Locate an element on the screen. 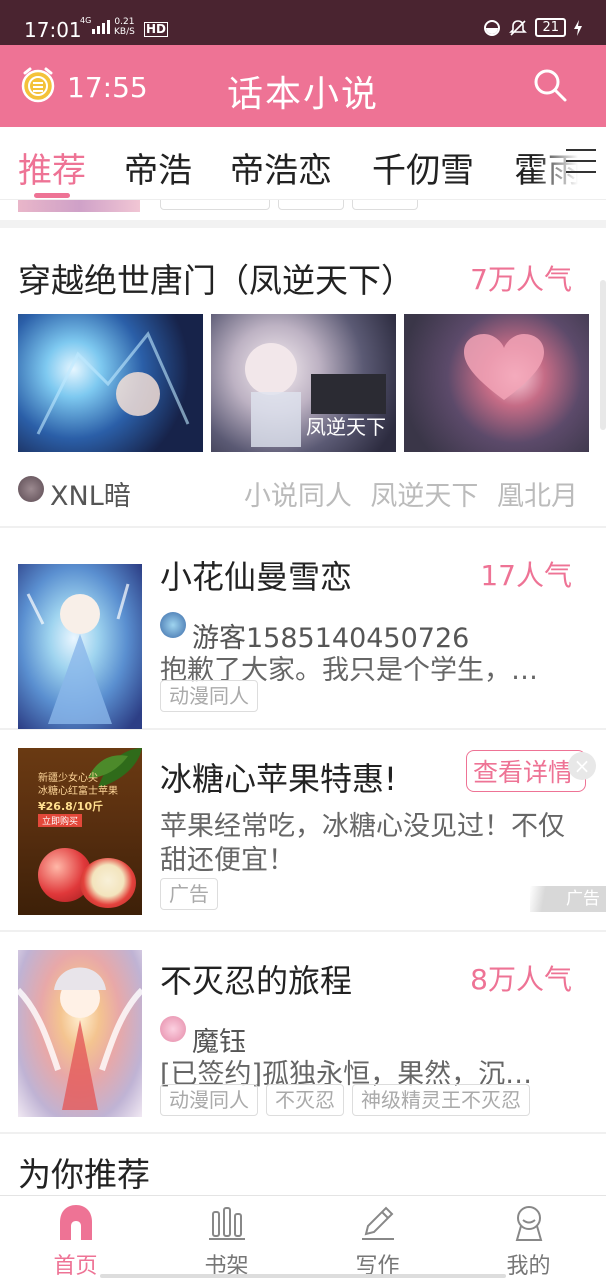 The width and height of the screenshot is (606, 1280). close-ad-icon: × is located at coordinates (582, 766).